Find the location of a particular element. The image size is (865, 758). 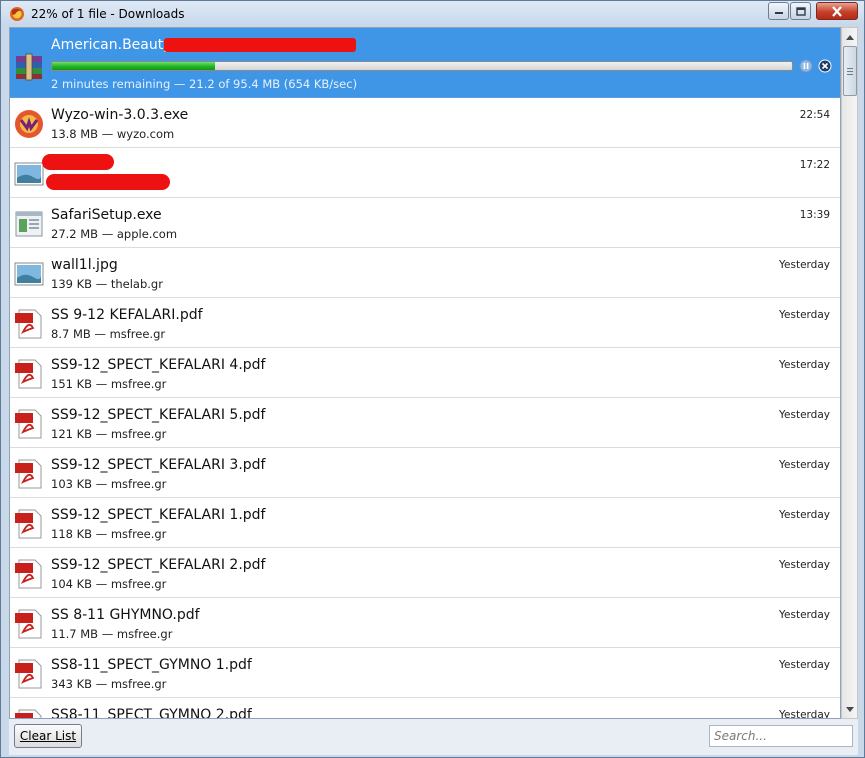

download-name: SS9-12_SPECT_KEFALARI 3.pdf is located at coordinates (158, 465).